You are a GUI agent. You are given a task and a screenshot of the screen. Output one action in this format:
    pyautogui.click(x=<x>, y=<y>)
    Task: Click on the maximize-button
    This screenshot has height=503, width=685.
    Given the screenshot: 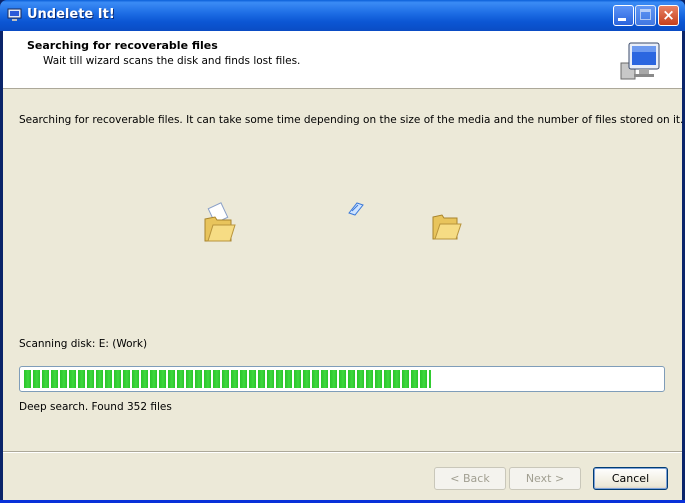 What is the action you would take?
    pyautogui.click(x=645, y=15)
    